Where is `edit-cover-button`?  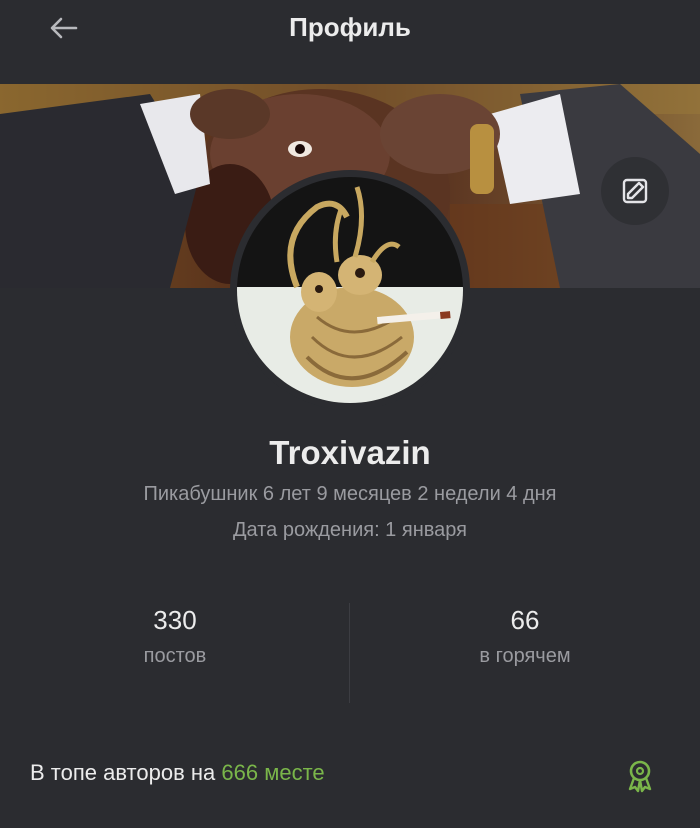 edit-cover-button is located at coordinates (635, 191).